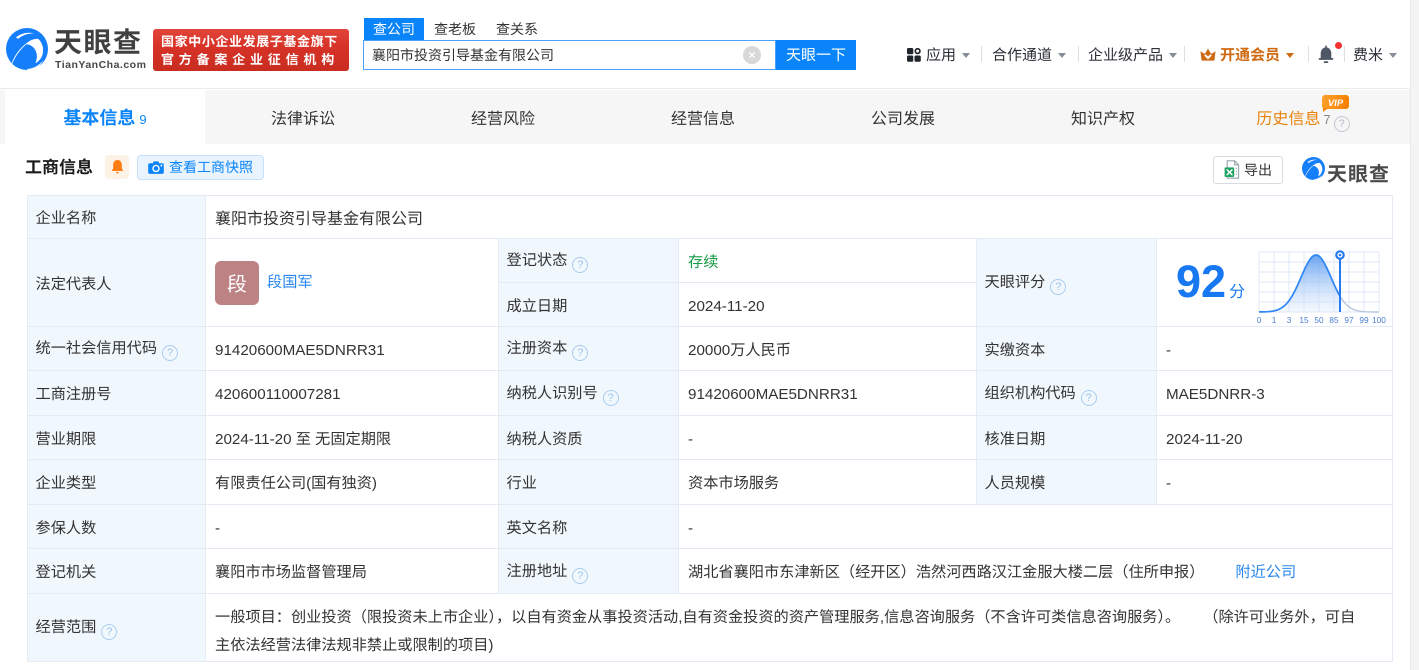 This screenshot has height=670, width=1419. Describe the element at coordinates (1289, 320) in the screenshot. I see `svg-text: 3` at that location.